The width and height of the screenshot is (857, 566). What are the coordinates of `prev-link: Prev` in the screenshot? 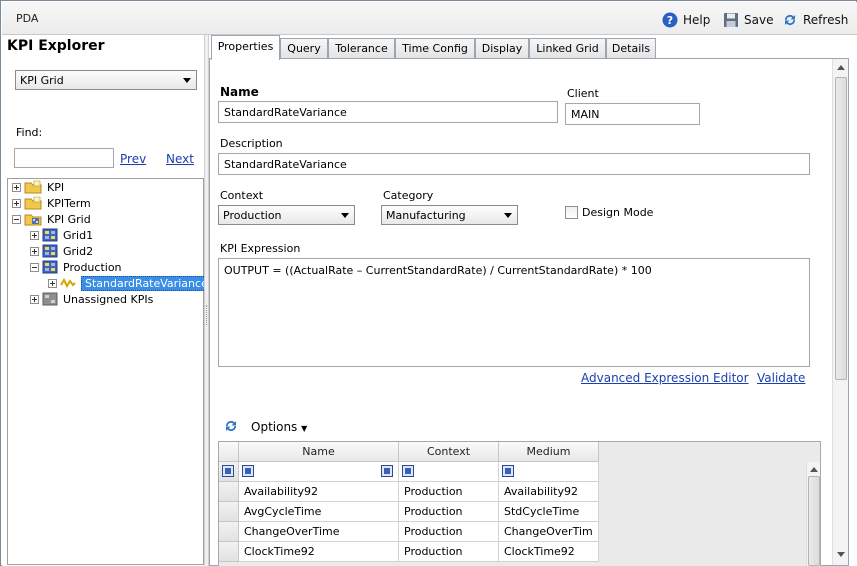 It's located at (133, 159).